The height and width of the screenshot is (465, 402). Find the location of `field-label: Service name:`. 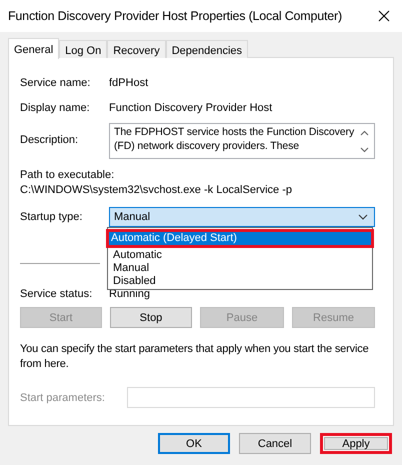

field-label: Service name: is located at coordinates (56, 82).